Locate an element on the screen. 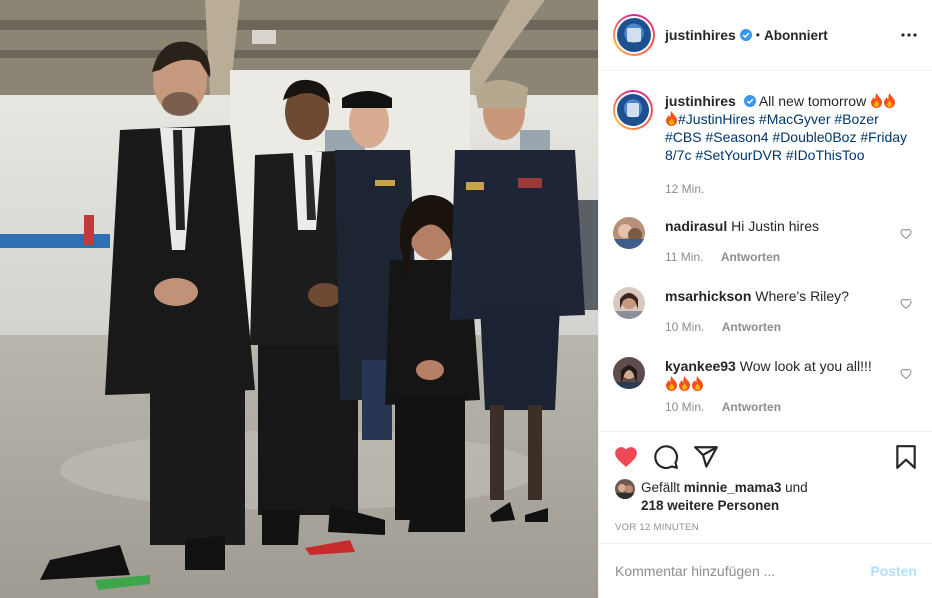  caption-hashtags-line1: #JustinHires #MacGyver #Bozer is located at coordinates (778, 119).